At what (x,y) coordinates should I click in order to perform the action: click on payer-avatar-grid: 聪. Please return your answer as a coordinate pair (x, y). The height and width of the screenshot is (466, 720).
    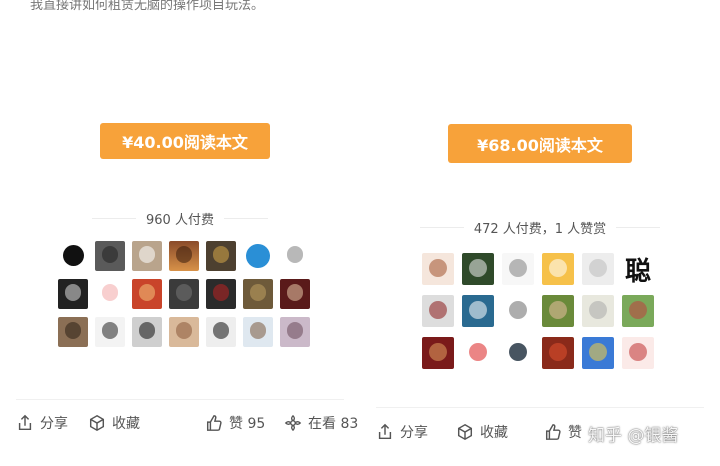
    Looking at the image, I should click on (538, 311).